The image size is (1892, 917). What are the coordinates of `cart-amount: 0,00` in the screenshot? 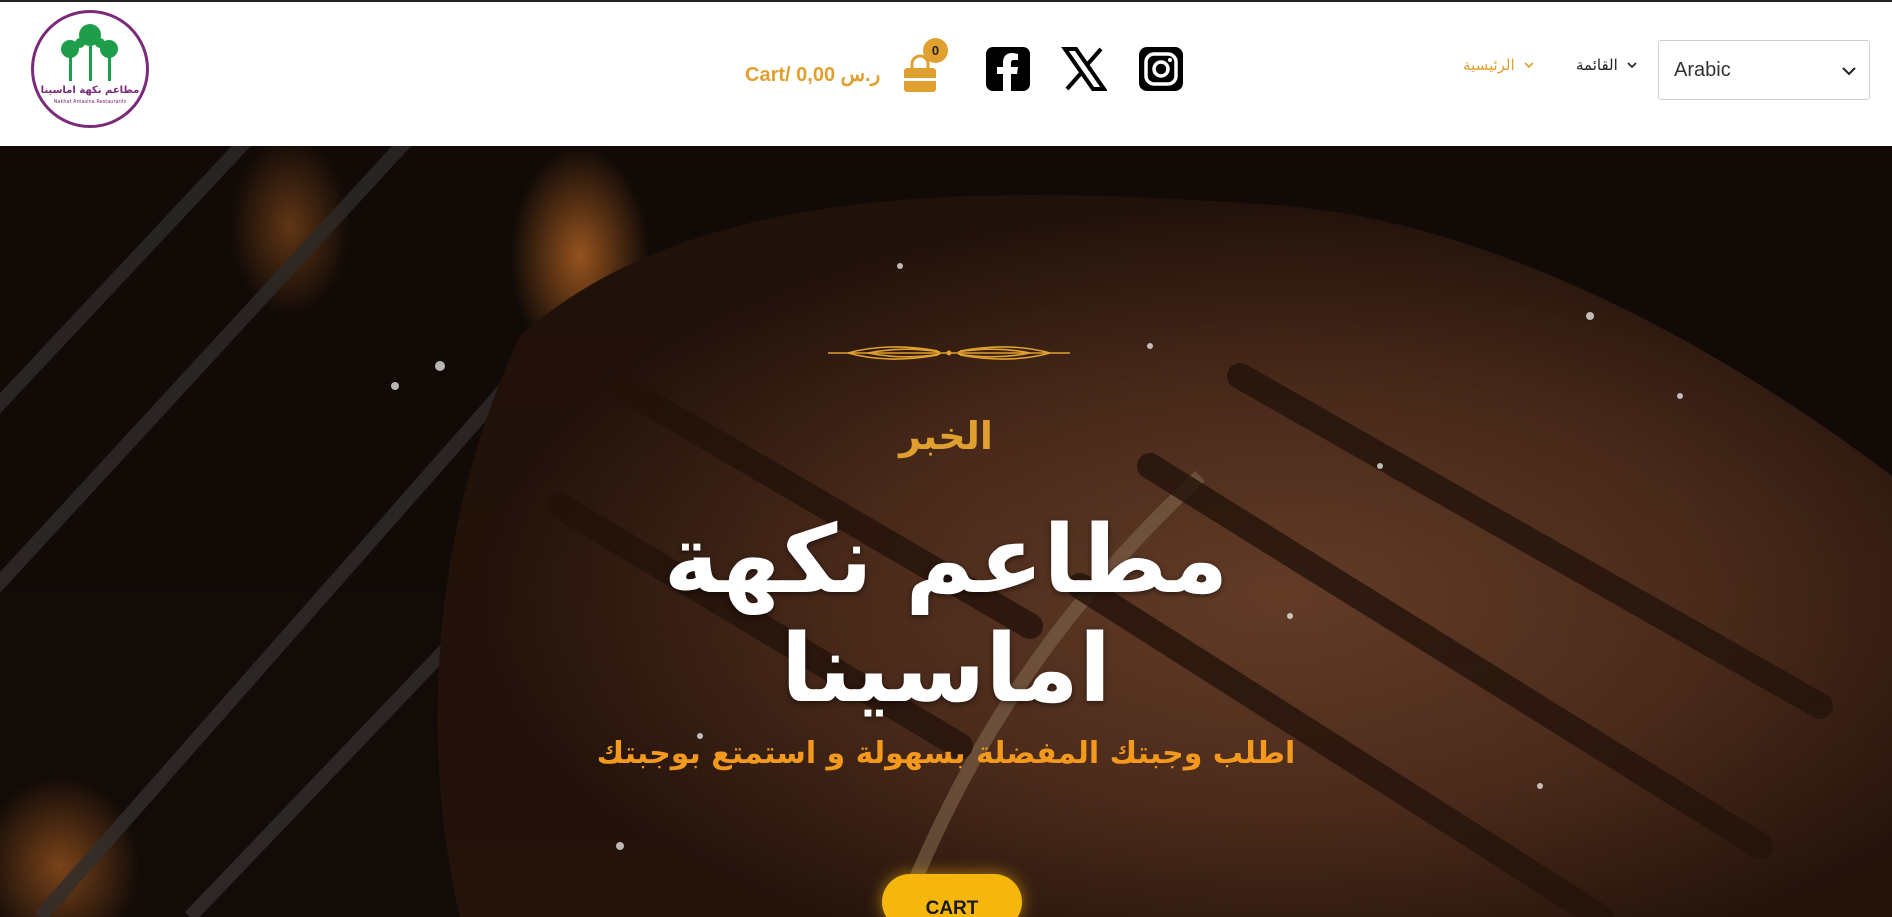 It's located at (816, 74).